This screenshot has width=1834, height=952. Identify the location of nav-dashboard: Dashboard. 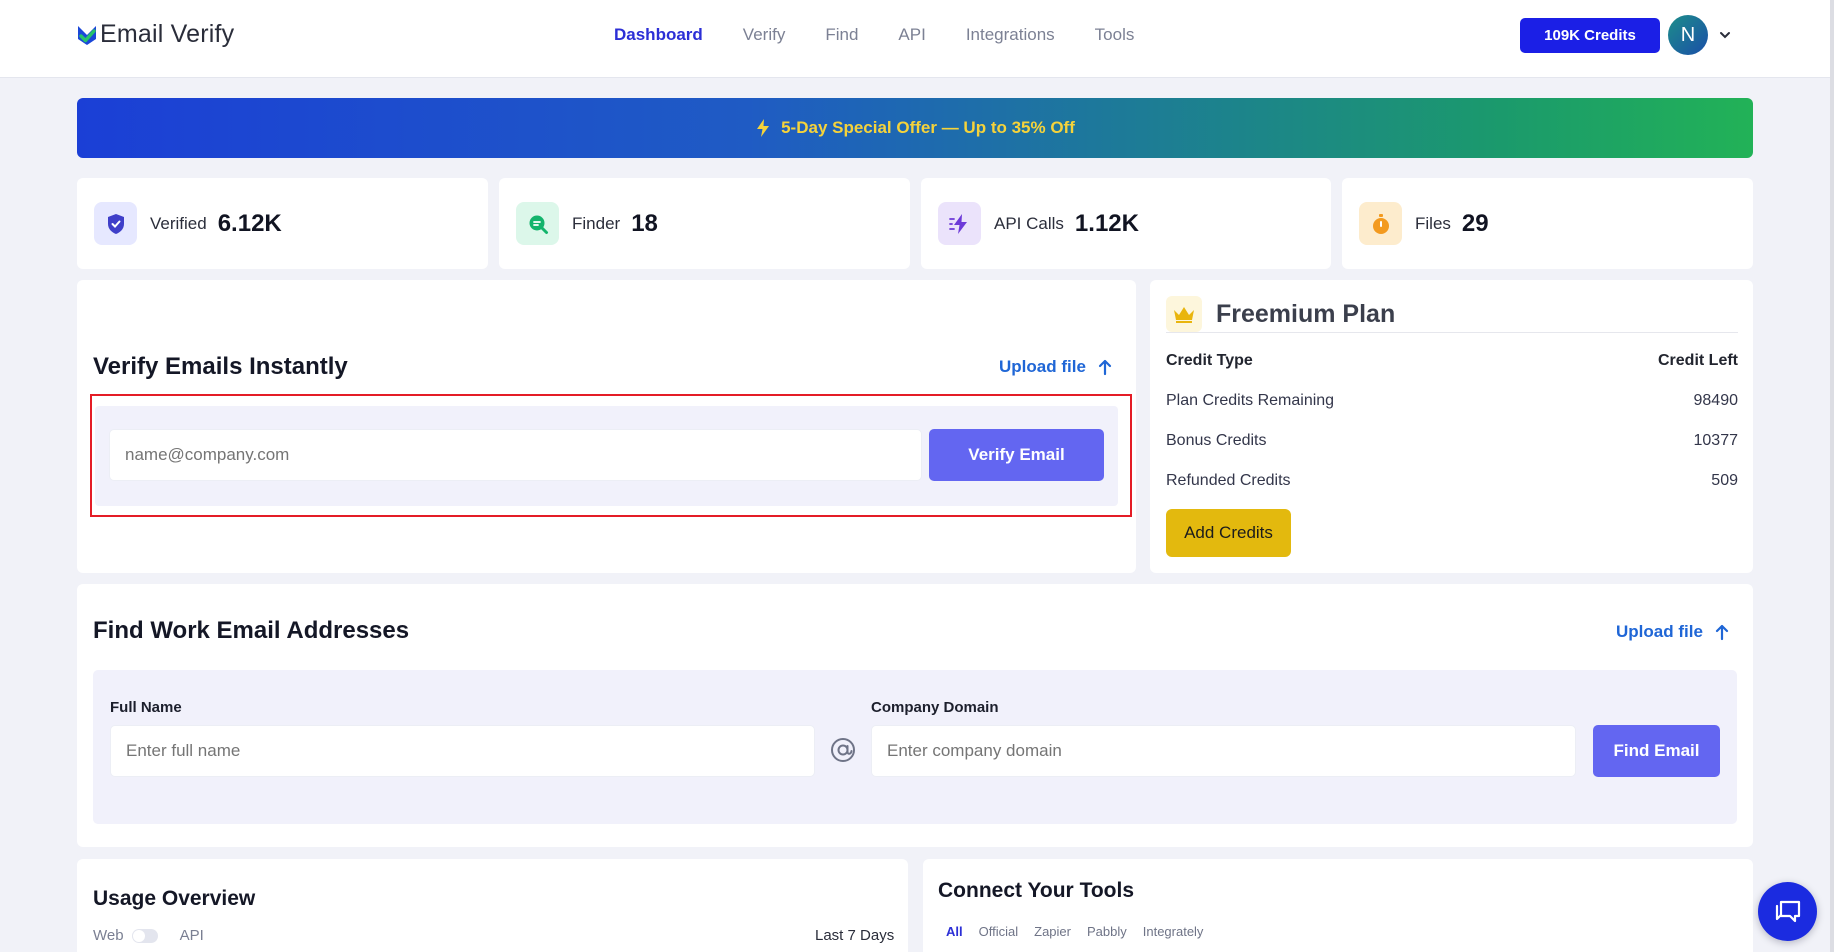
(658, 35).